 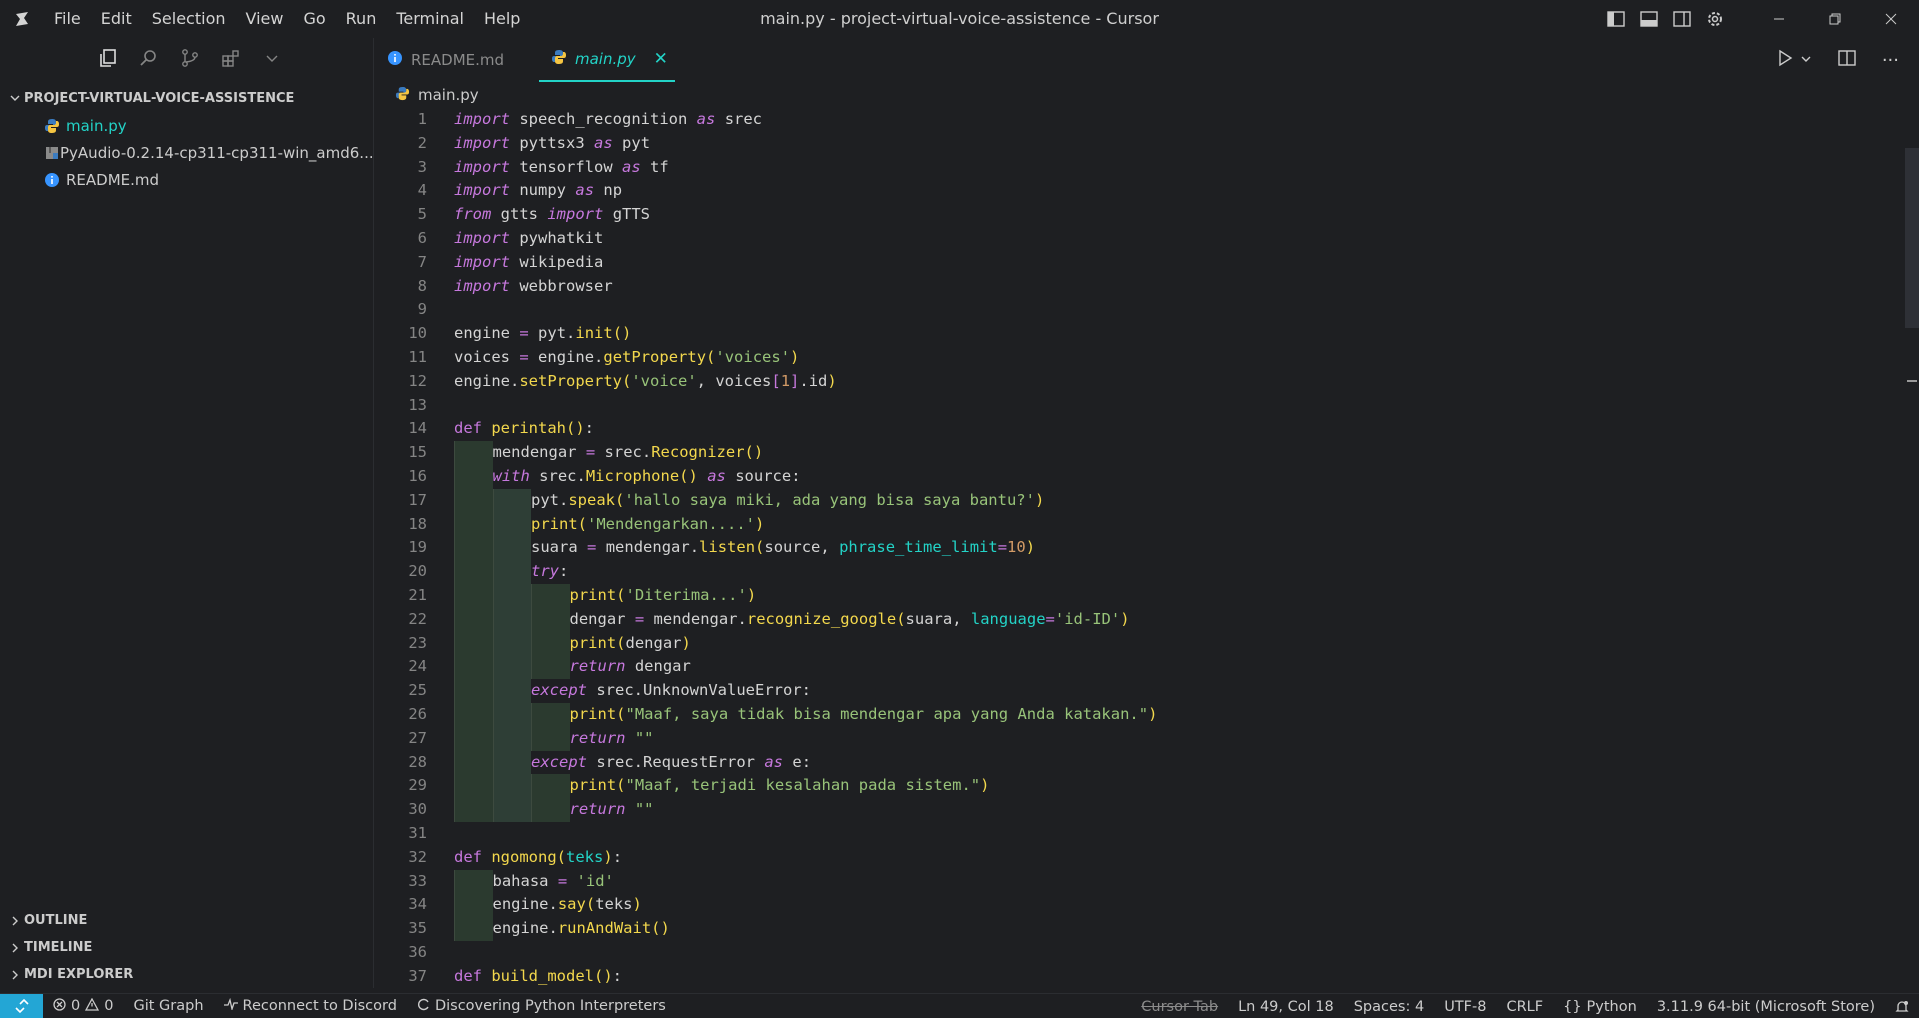 I want to click on line-number: 26, so click(x=417, y=713).